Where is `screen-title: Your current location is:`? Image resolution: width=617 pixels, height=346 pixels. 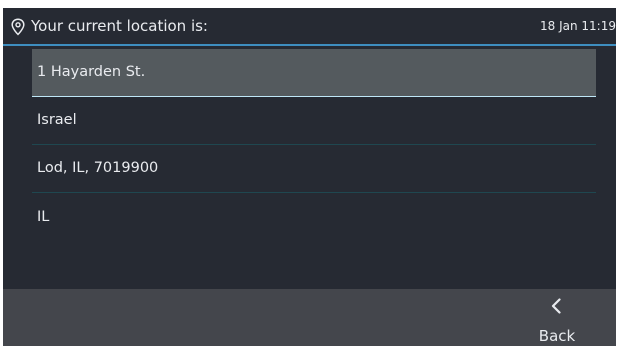 screen-title: Your current location is: is located at coordinates (119, 26).